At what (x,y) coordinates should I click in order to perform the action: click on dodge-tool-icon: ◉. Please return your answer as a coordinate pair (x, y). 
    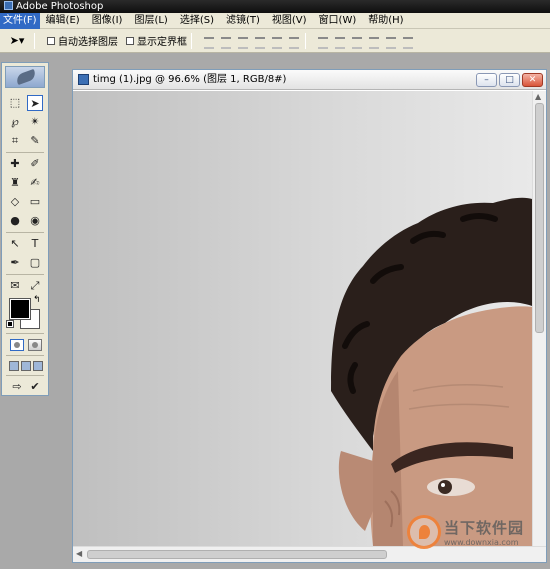
    Looking at the image, I should click on (35, 221).